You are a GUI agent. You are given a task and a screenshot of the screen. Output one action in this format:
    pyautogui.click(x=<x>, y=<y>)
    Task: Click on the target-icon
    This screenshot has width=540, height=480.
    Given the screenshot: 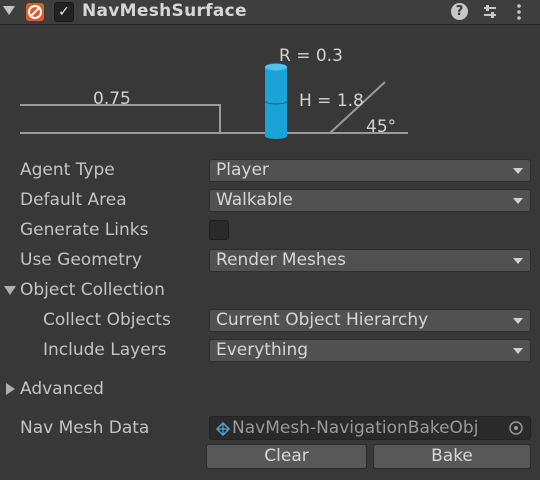 What is the action you would take?
    pyautogui.click(x=516, y=428)
    